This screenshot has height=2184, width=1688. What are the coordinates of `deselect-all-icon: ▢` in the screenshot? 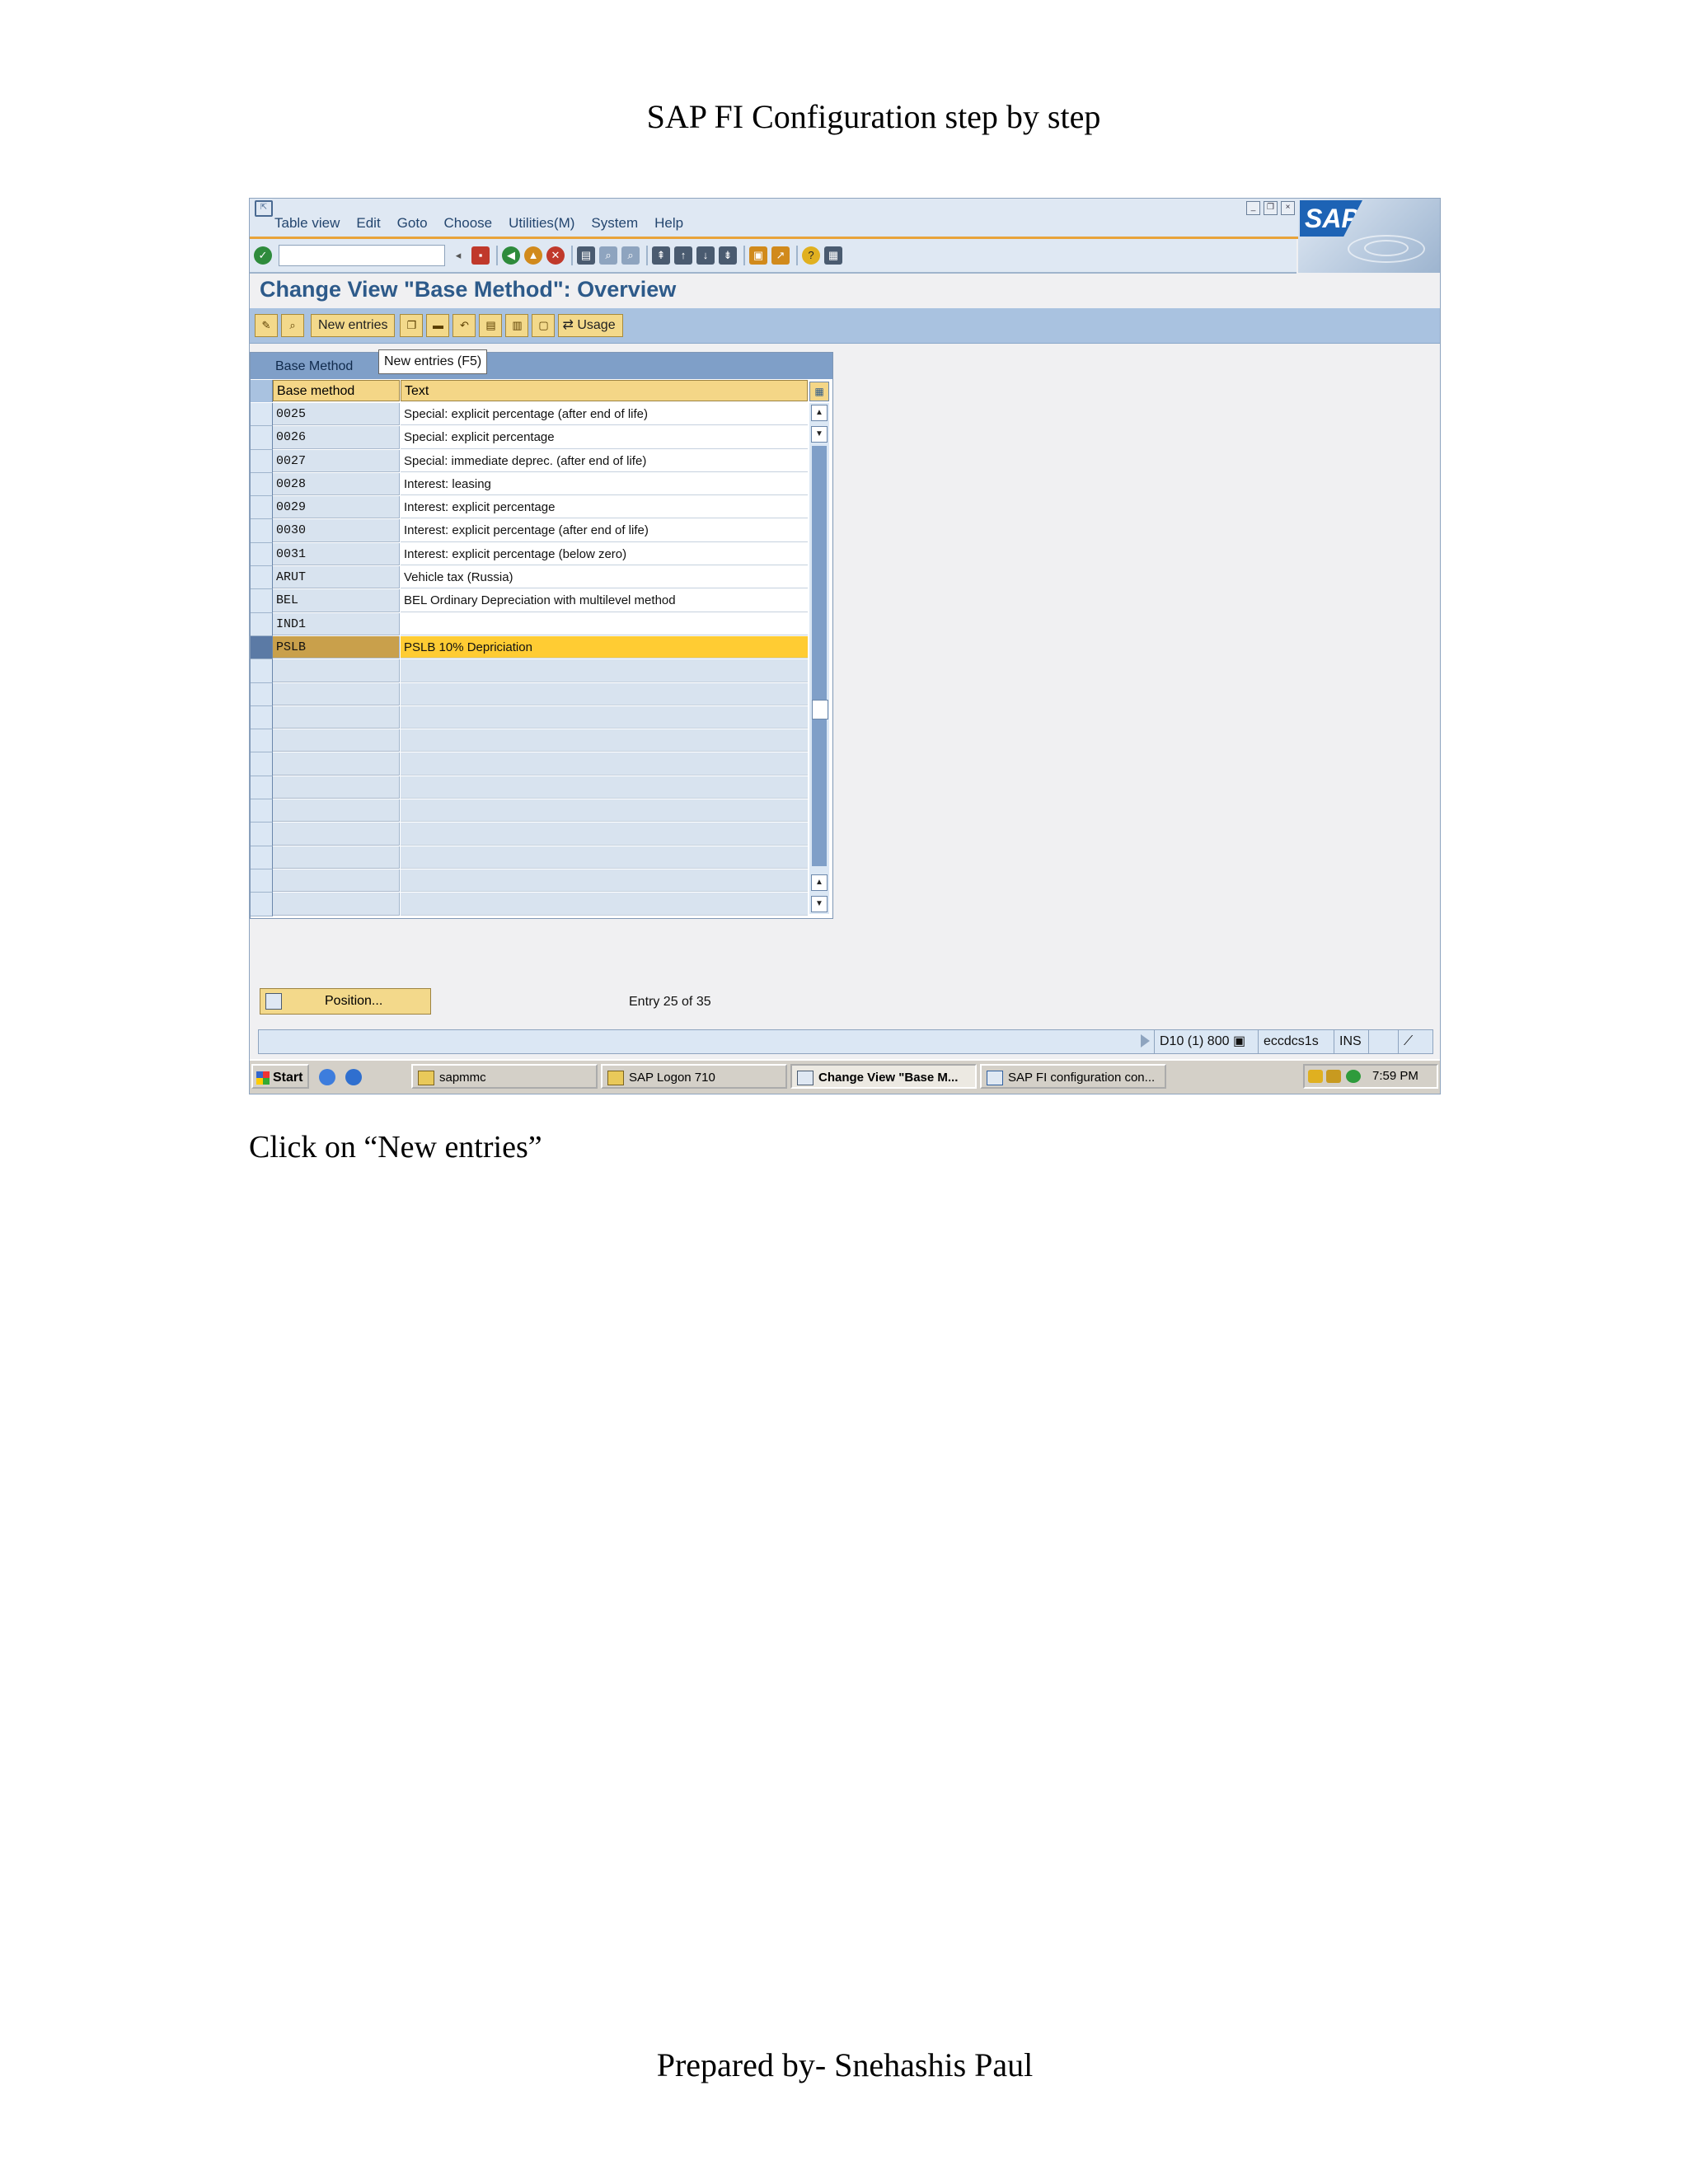 It's located at (544, 325).